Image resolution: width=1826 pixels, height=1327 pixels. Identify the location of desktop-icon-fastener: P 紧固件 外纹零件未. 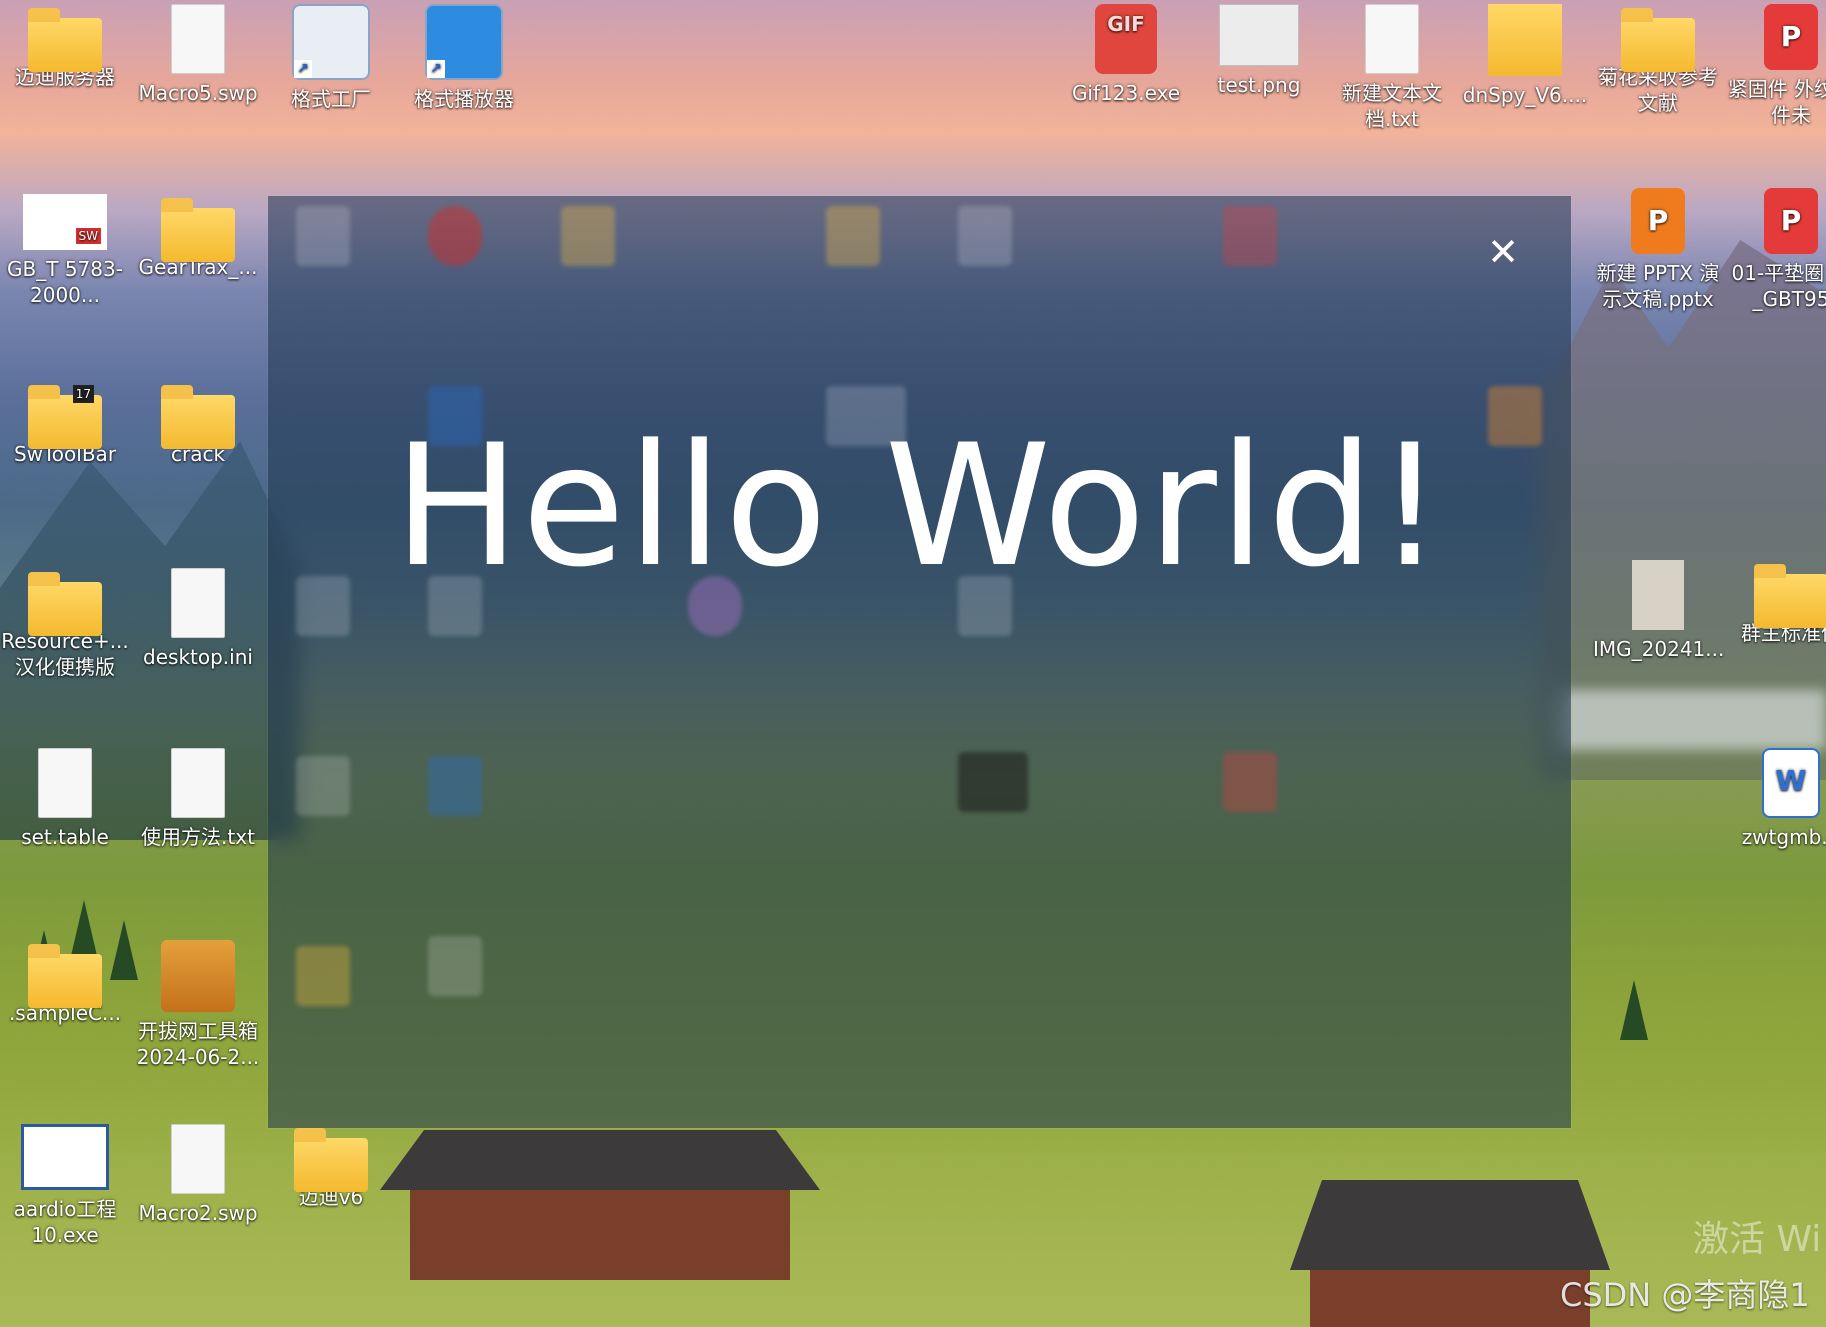
(1776, 66).